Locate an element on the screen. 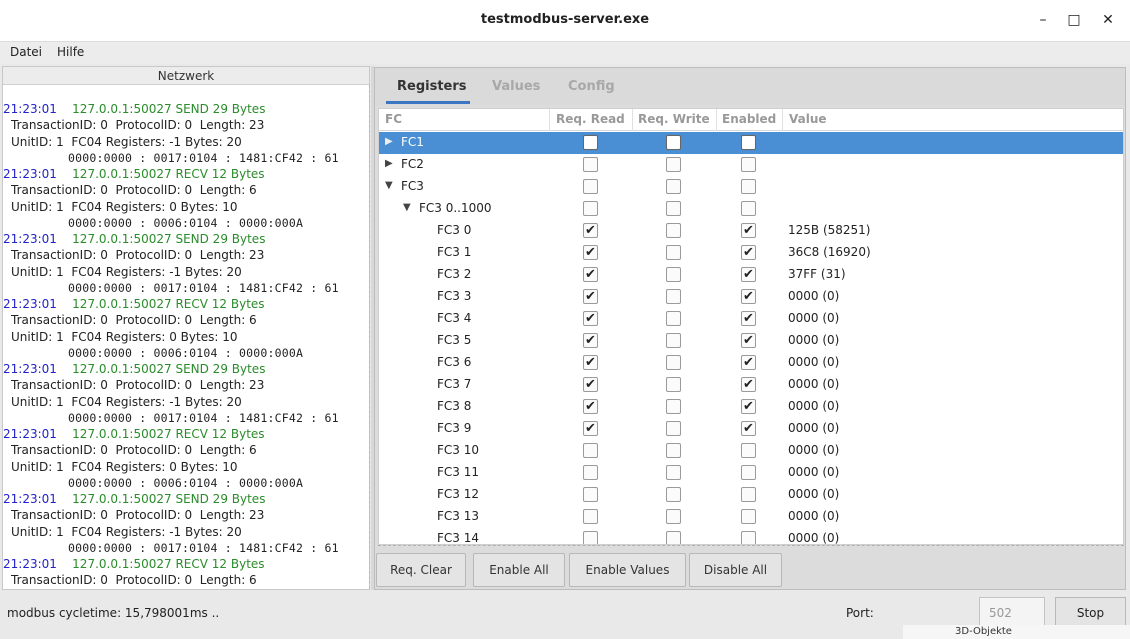  table-row: ▶ FC1 is located at coordinates (751, 143).